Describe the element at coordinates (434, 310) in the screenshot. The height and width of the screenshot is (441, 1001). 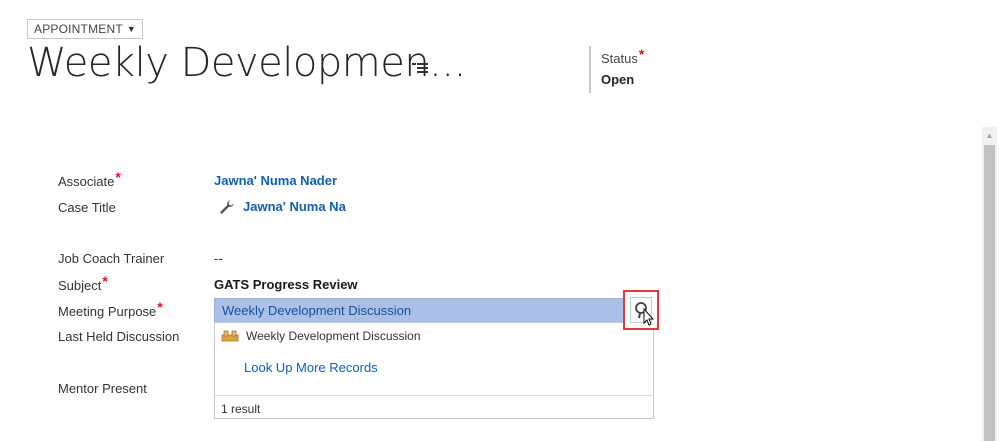
I see `meeting-purpose-lookup-input: Weekly Development Discussion` at that location.